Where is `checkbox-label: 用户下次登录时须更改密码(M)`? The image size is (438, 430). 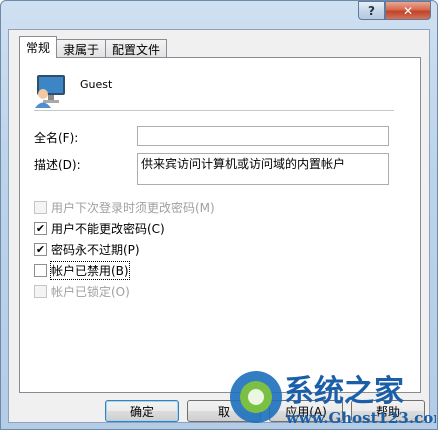 checkbox-label: 用户下次登录时须更改密码(M) is located at coordinates (133, 208).